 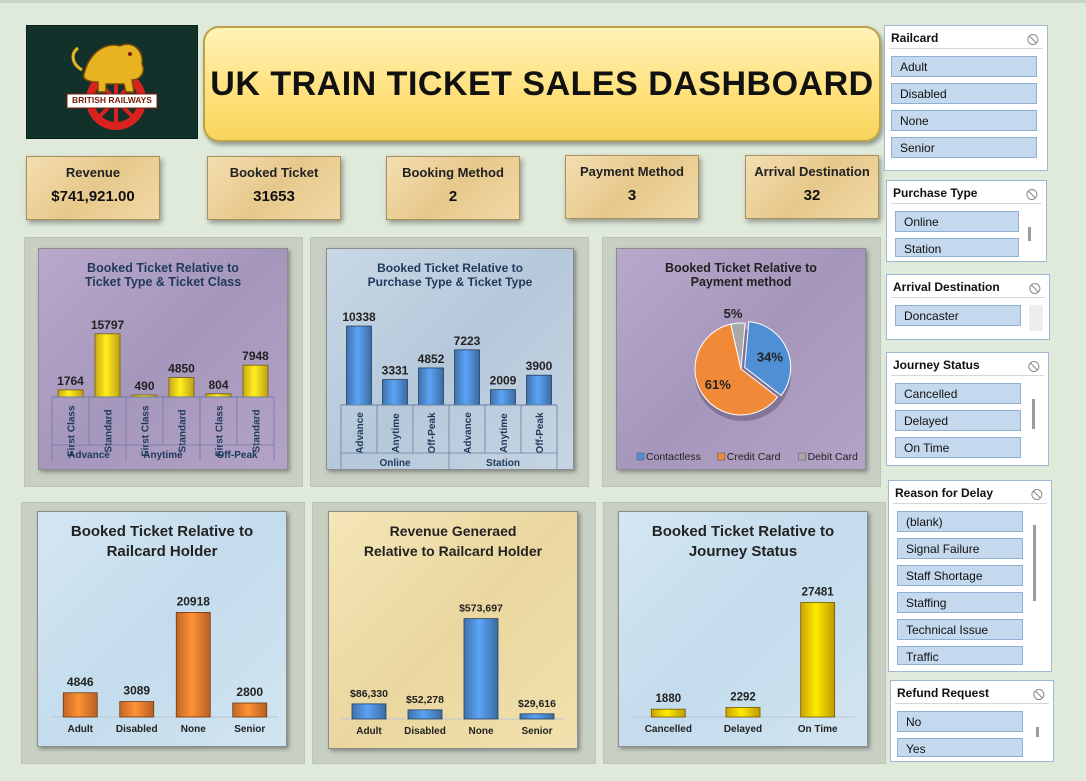 I want to click on data-label: 15797, so click(x=108, y=325).